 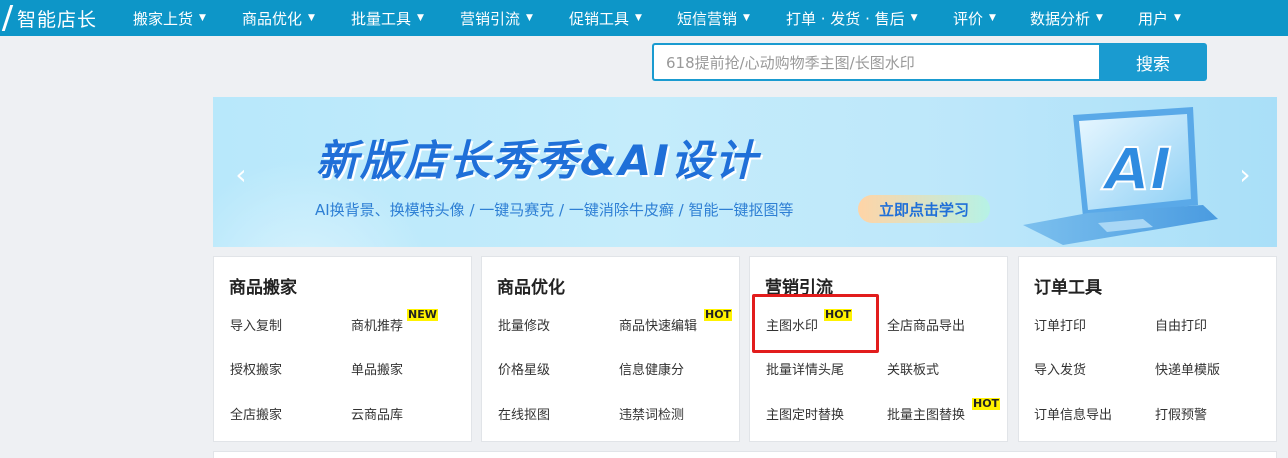 I want to click on banner-next-arrow-icon: ›, so click(x=1245, y=174).